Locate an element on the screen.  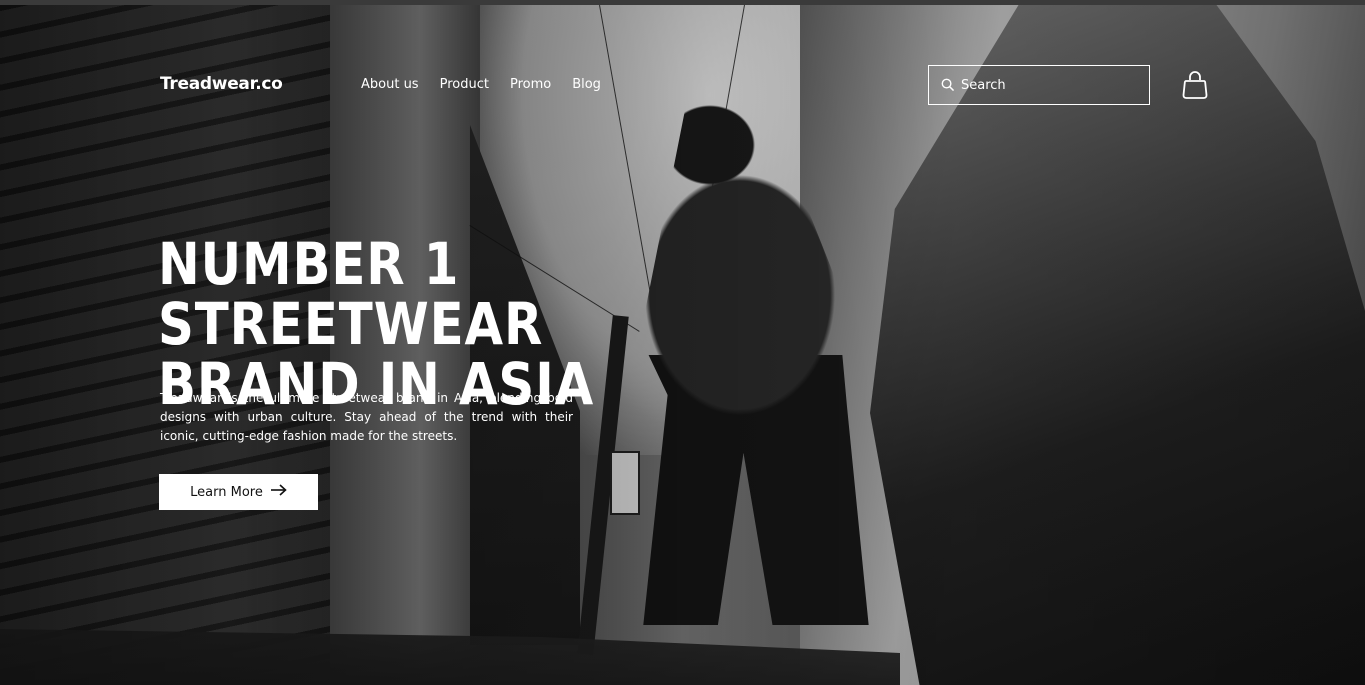
hero-headline: NUMBER 1 STREETWEAR BRAND IN ASIA is located at coordinates (424, 324).